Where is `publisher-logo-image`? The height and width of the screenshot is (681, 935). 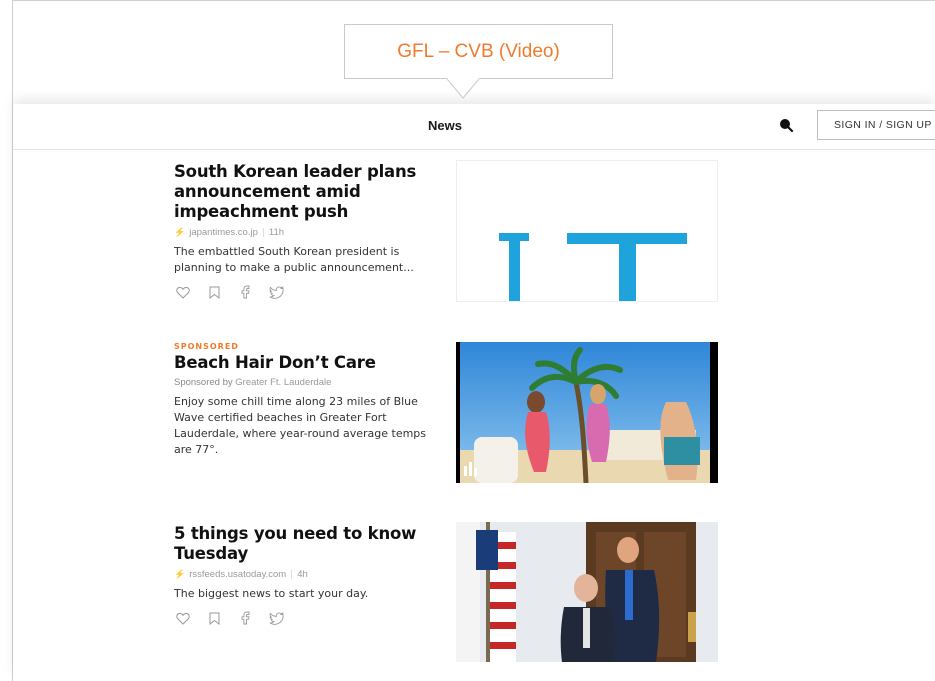 publisher-logo-image is located at coordinates (593, 267).